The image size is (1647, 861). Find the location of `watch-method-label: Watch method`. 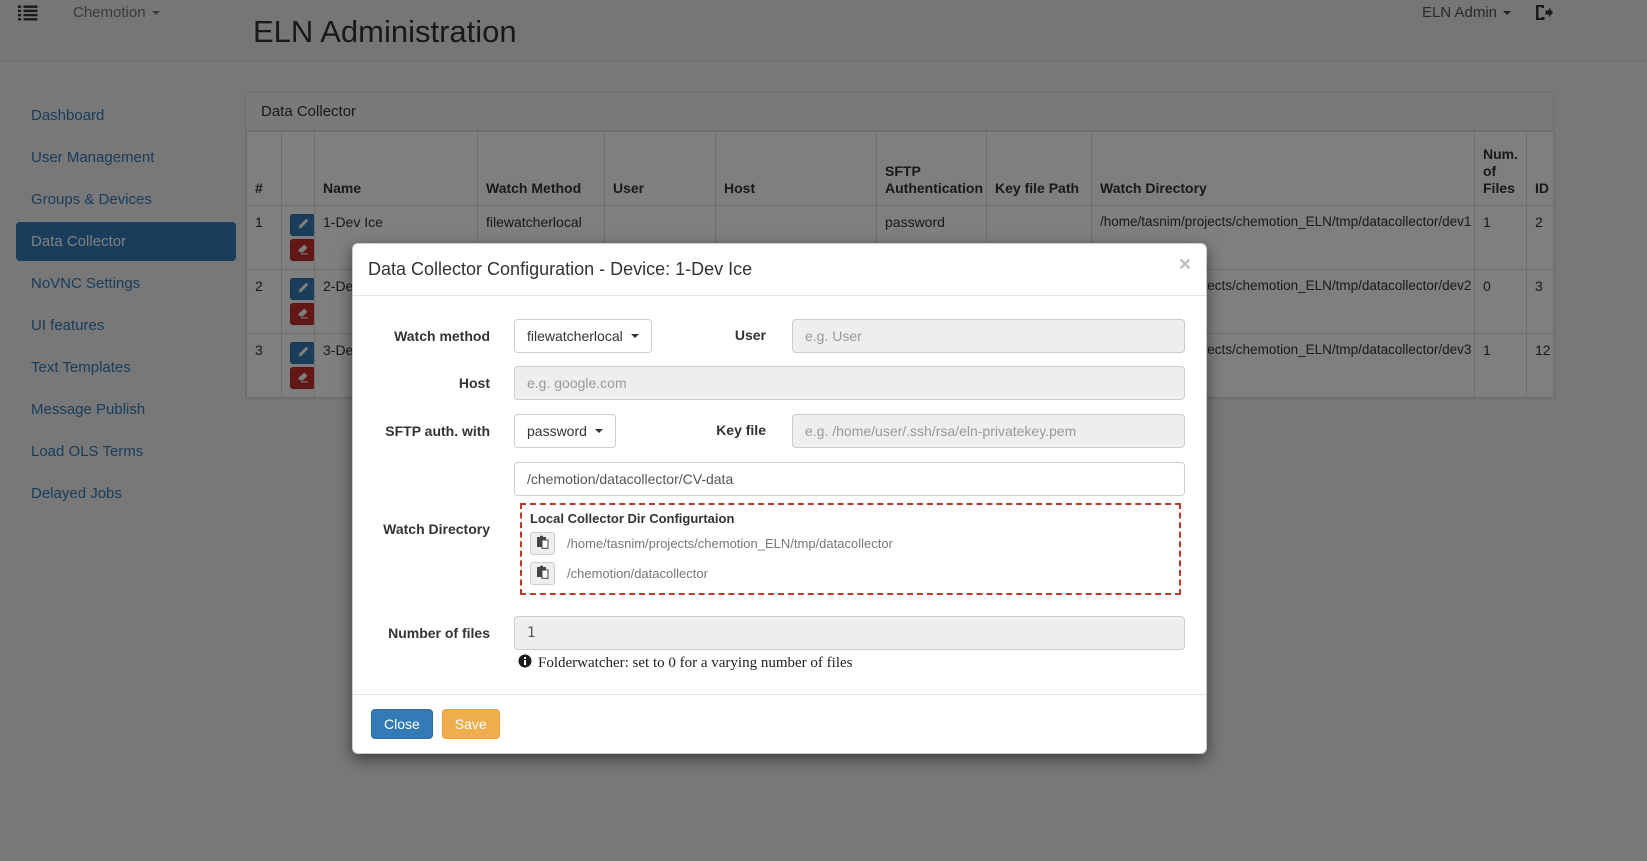

watch-method-label: Watch method is located at coordinates (442, 336).